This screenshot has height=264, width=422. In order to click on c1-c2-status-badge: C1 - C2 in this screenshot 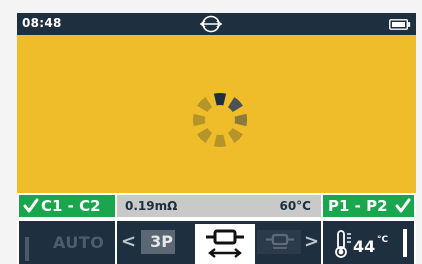, I will do `click(67, 206)`.